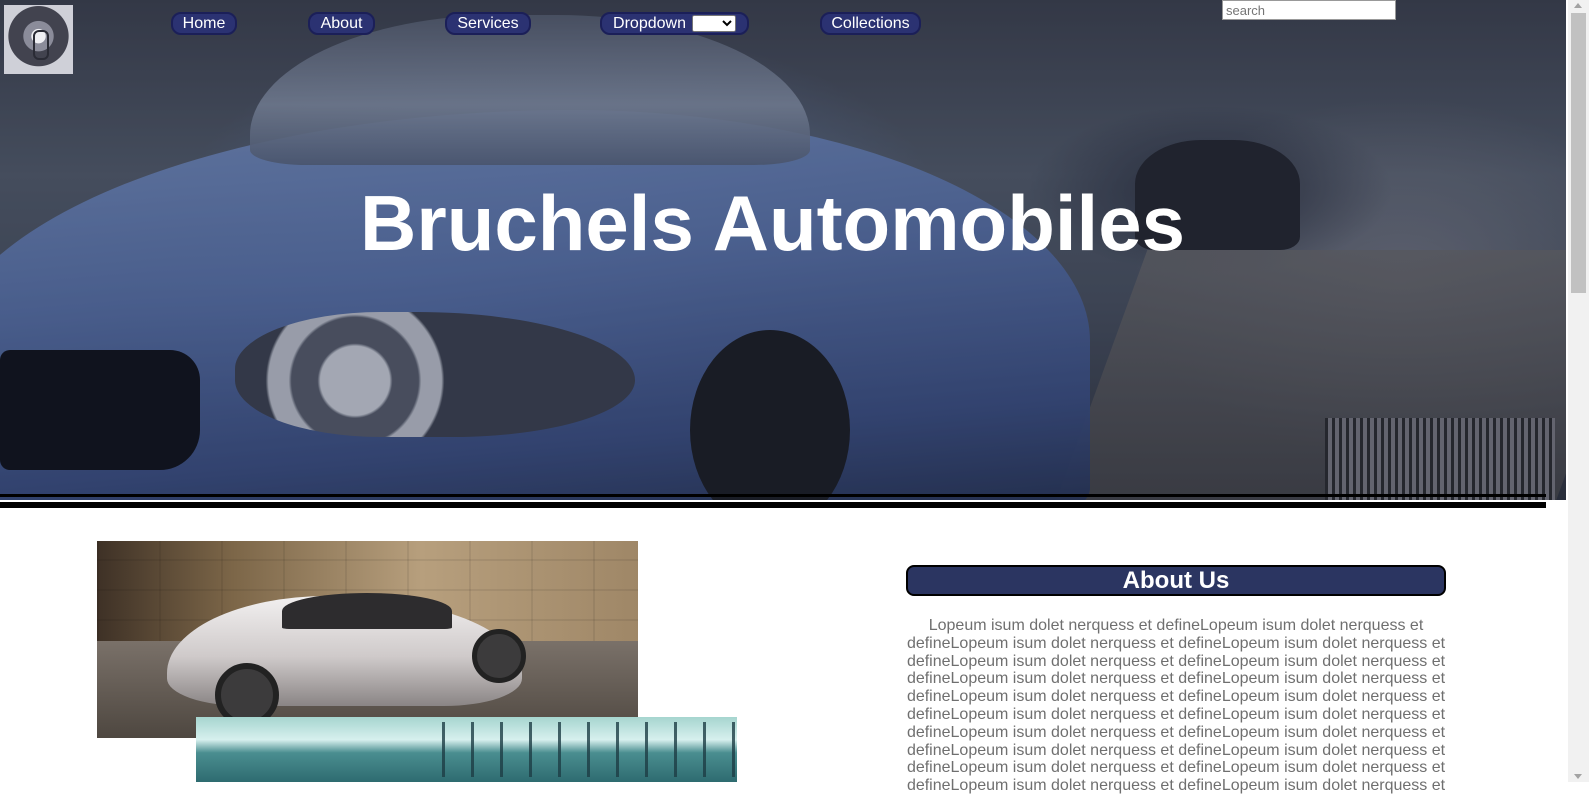  I want to click on nav-collections-label: Collections, so click(870, 23).